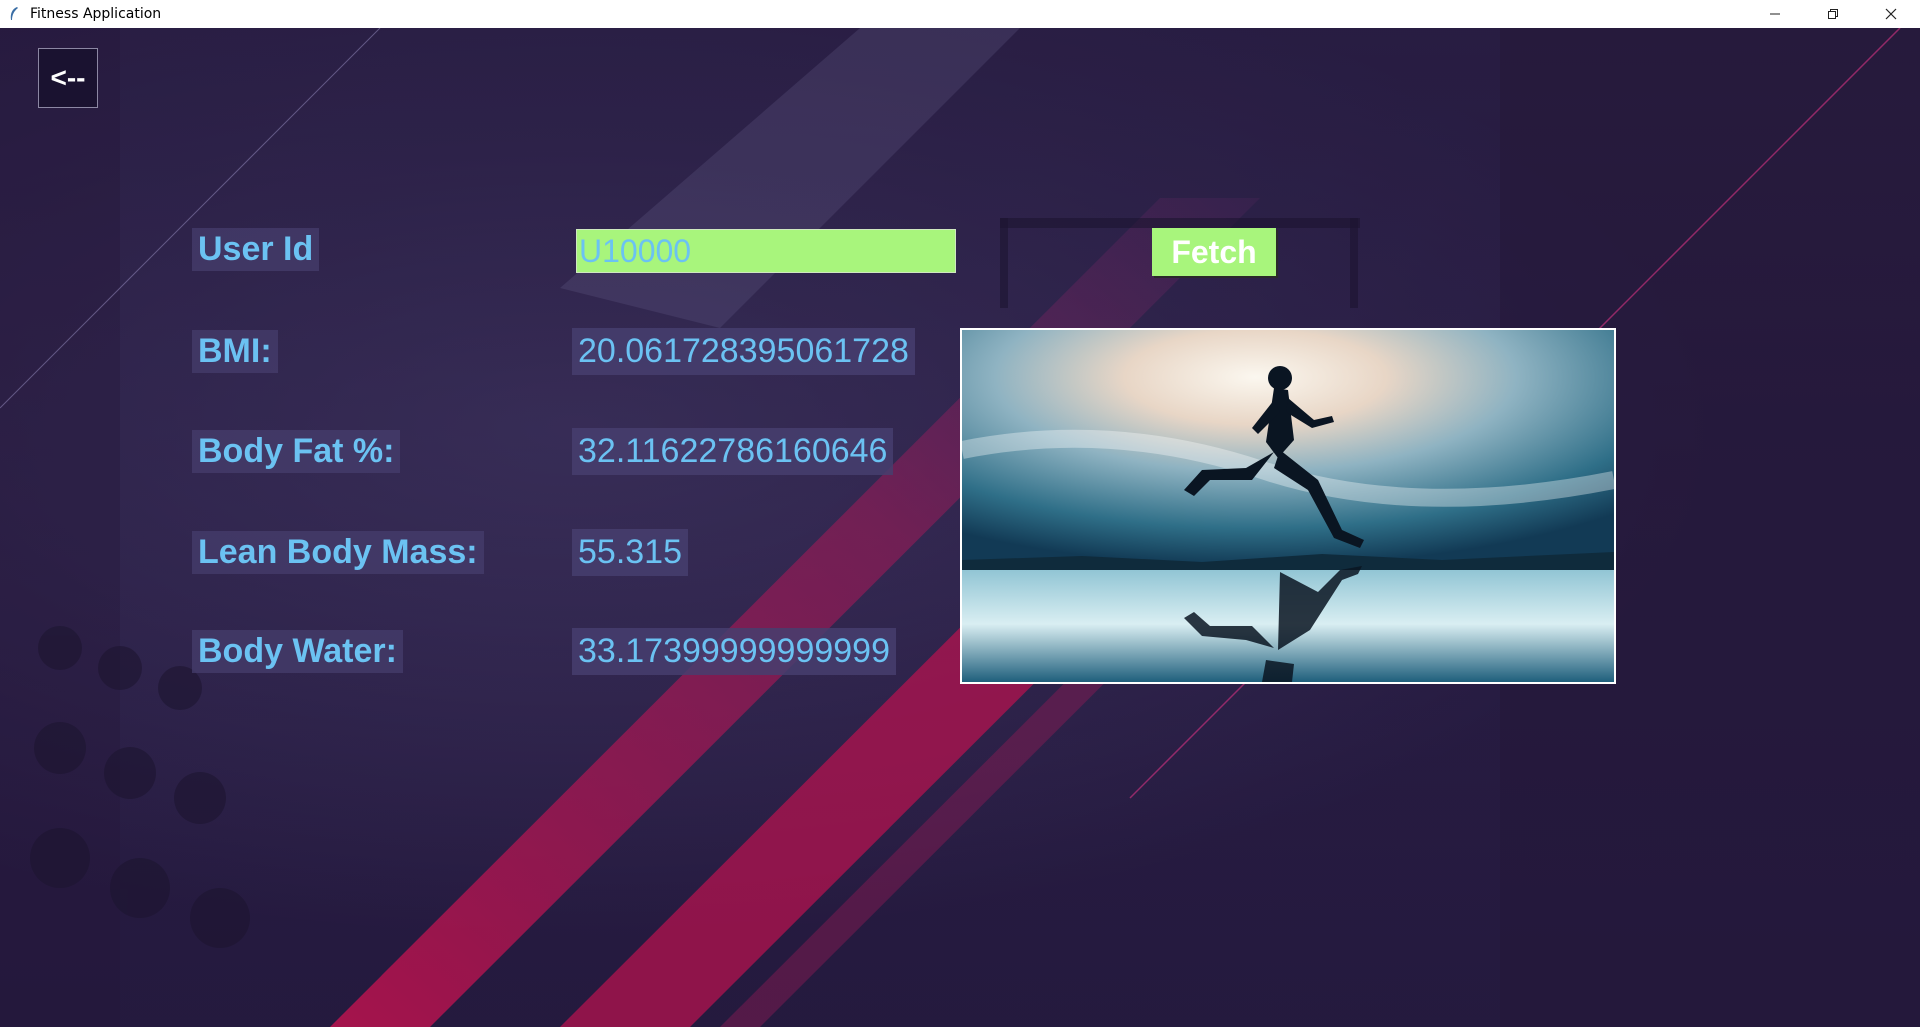 This screenshot has height=1027, width=1920. I want to click on runner-image, so click(1288, 506).